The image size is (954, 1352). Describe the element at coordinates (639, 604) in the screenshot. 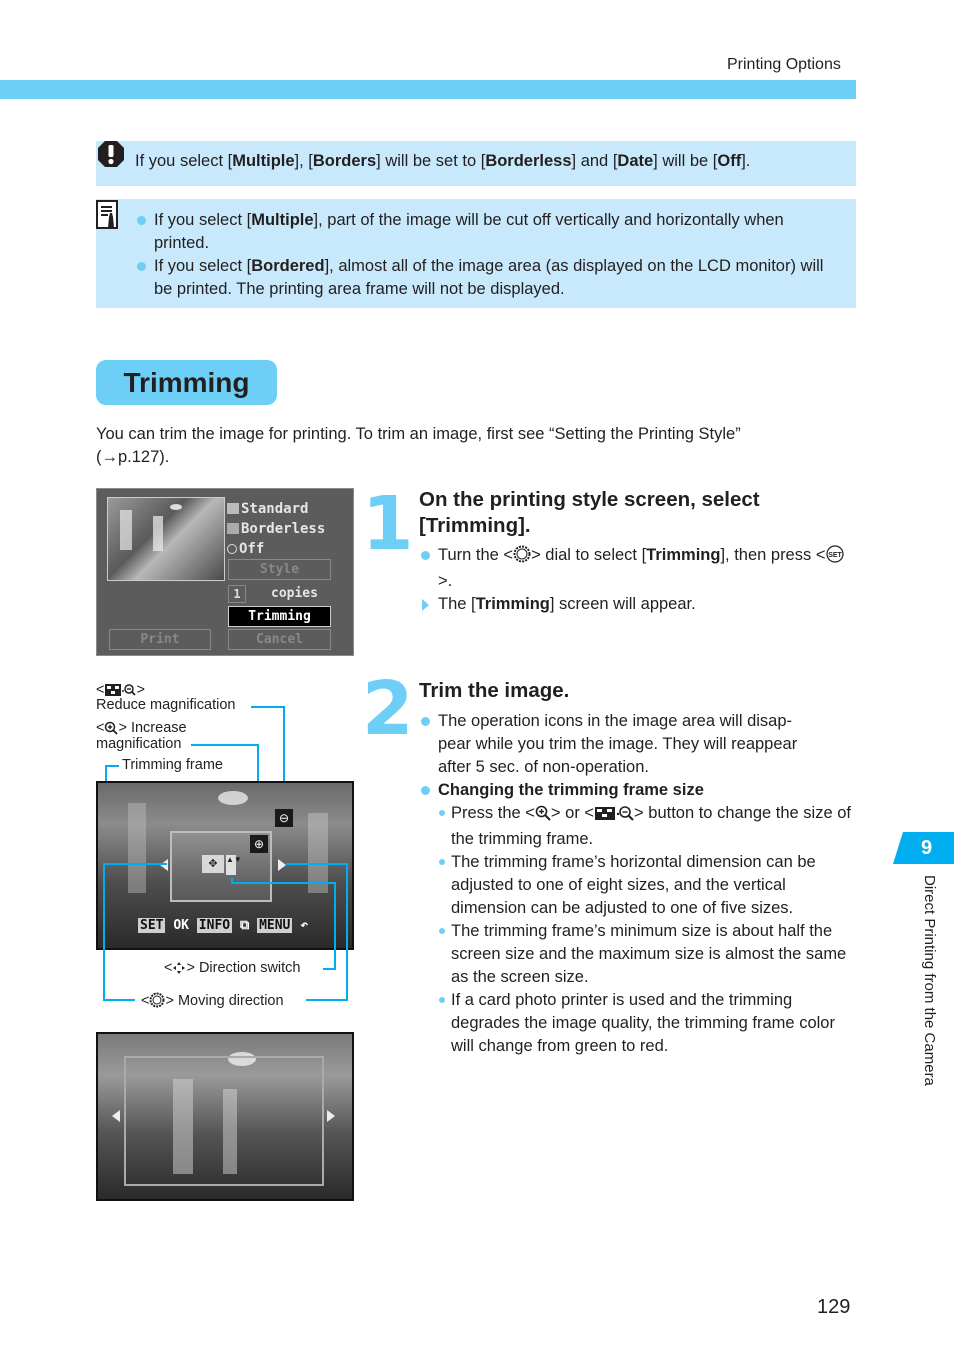

I see `step1-result: The [Trimming] screen will appear.` at that location.